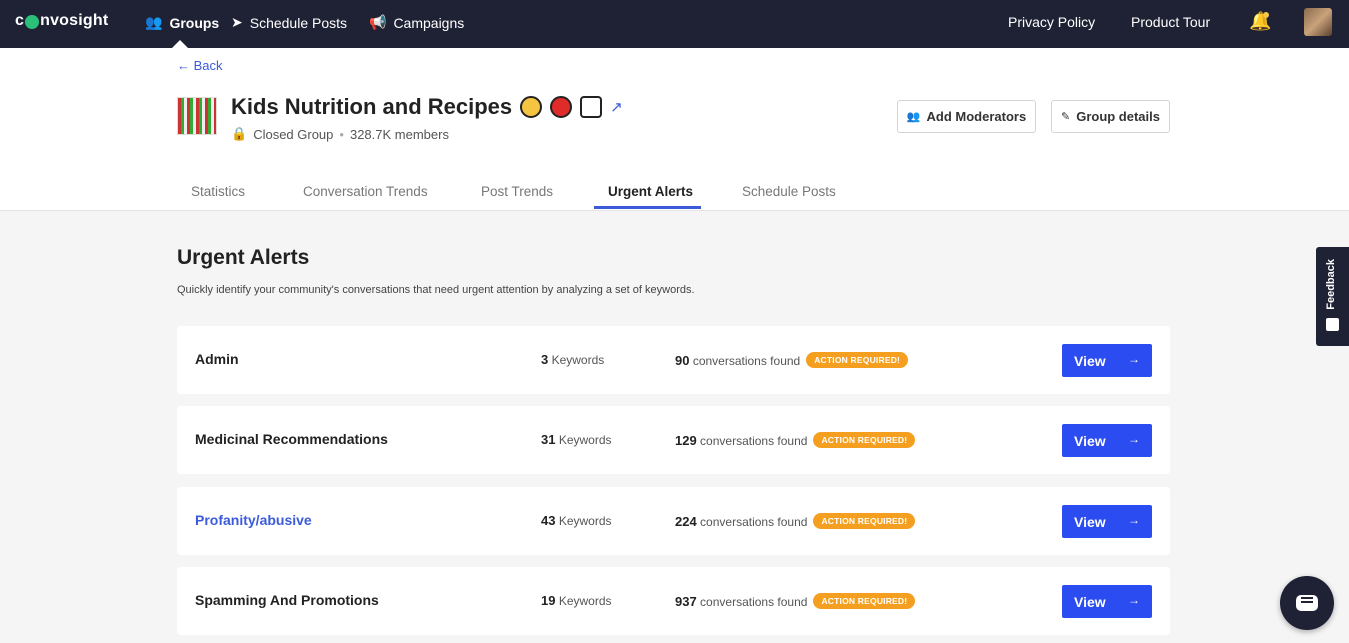 The width and height of the screenshot is (1349, 643). What do you see at coordinates (1065, 117) in the screenshot?
I see `pencil-icon: ✎` at bounding box center [1065, 117].